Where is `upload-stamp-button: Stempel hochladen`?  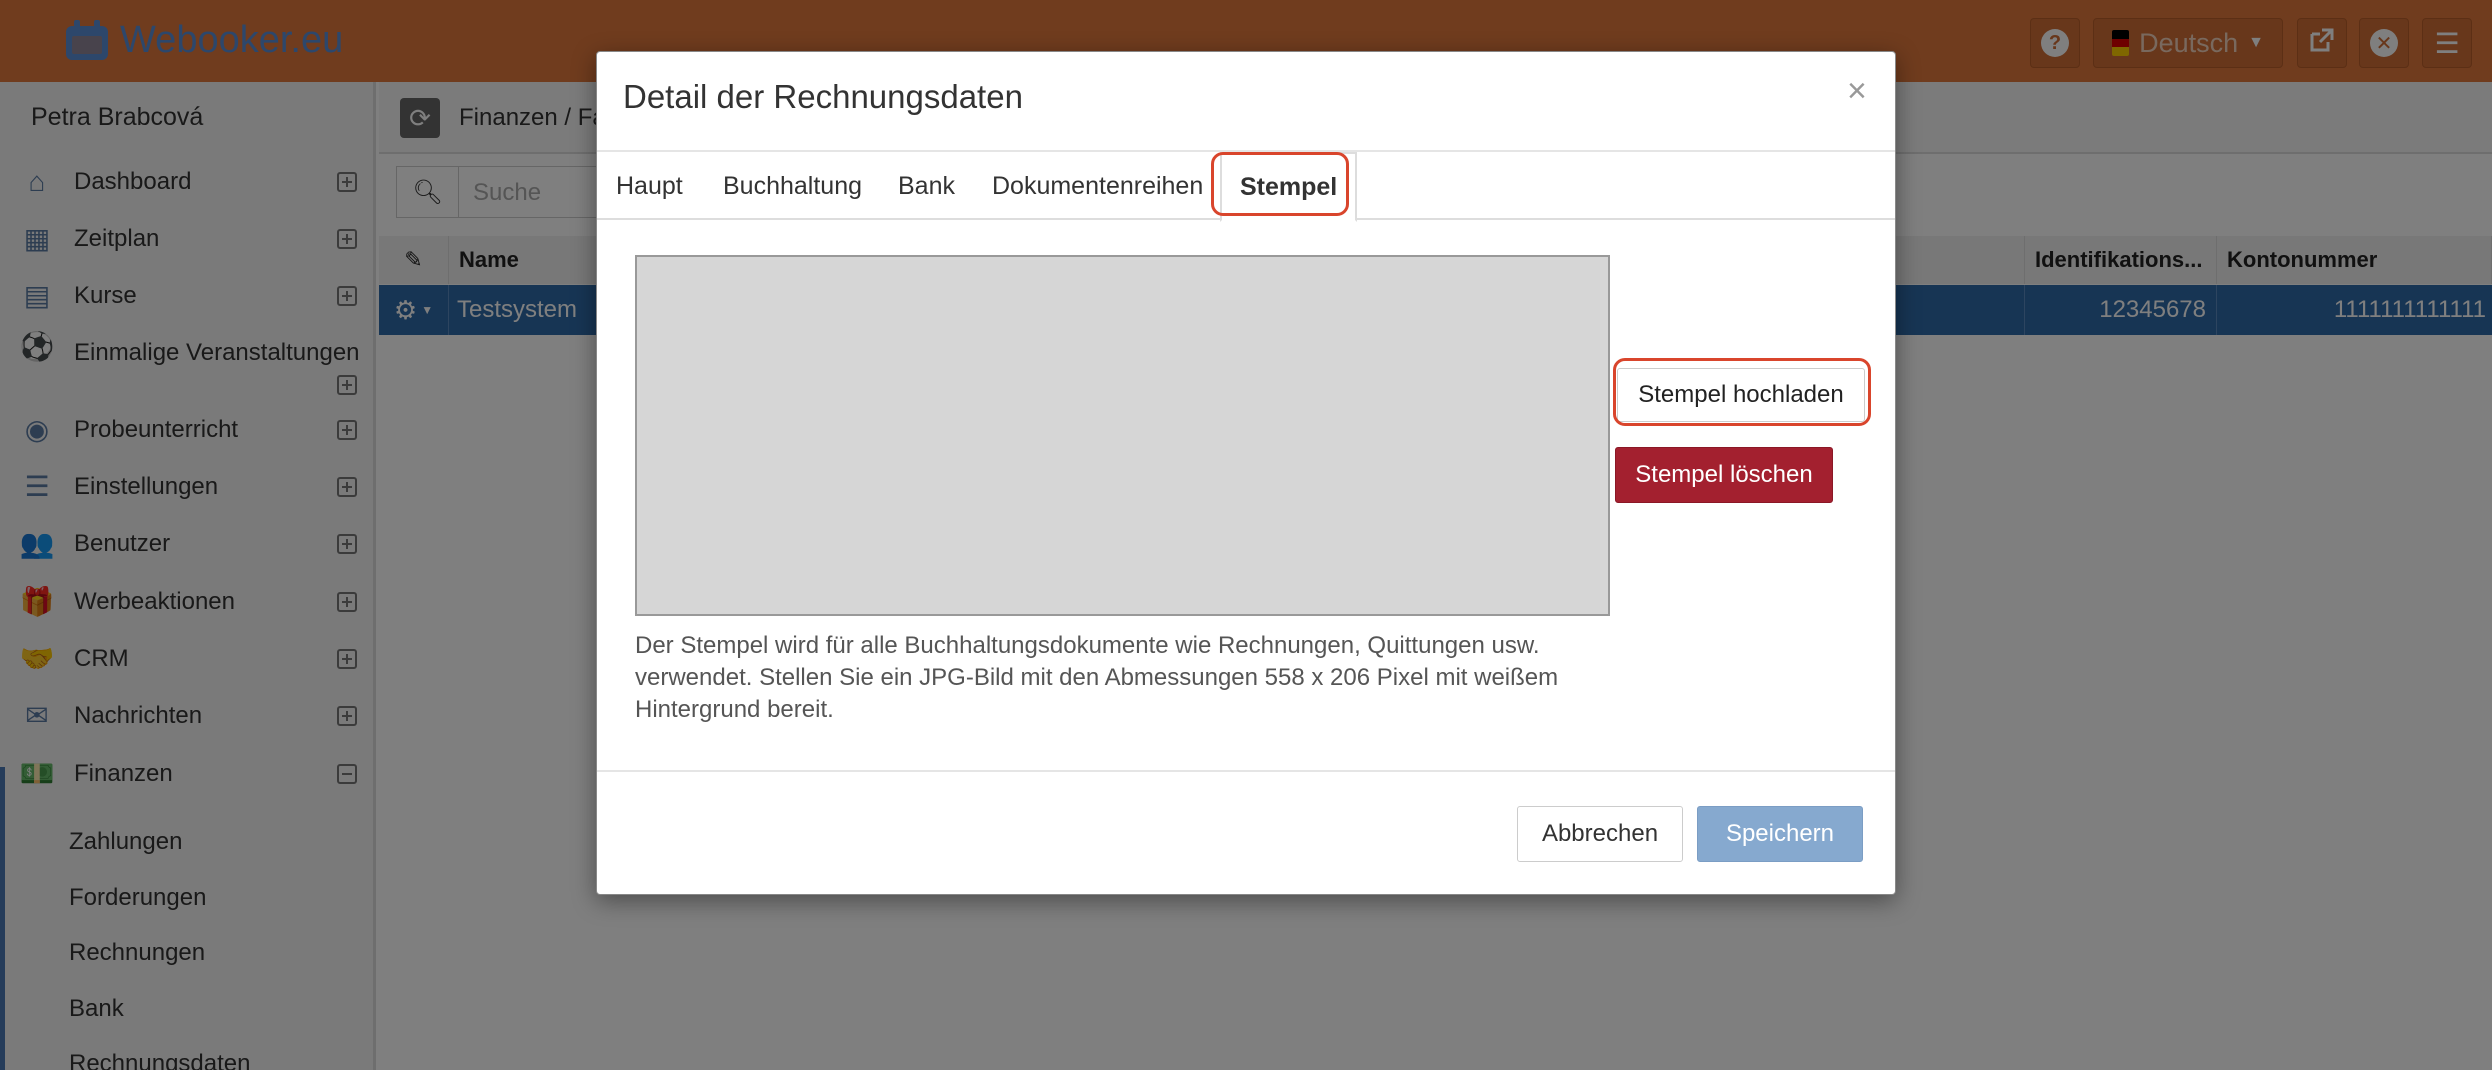
upload-stamp-button: Stempel hochladen is located at coordinates (1741, 395).